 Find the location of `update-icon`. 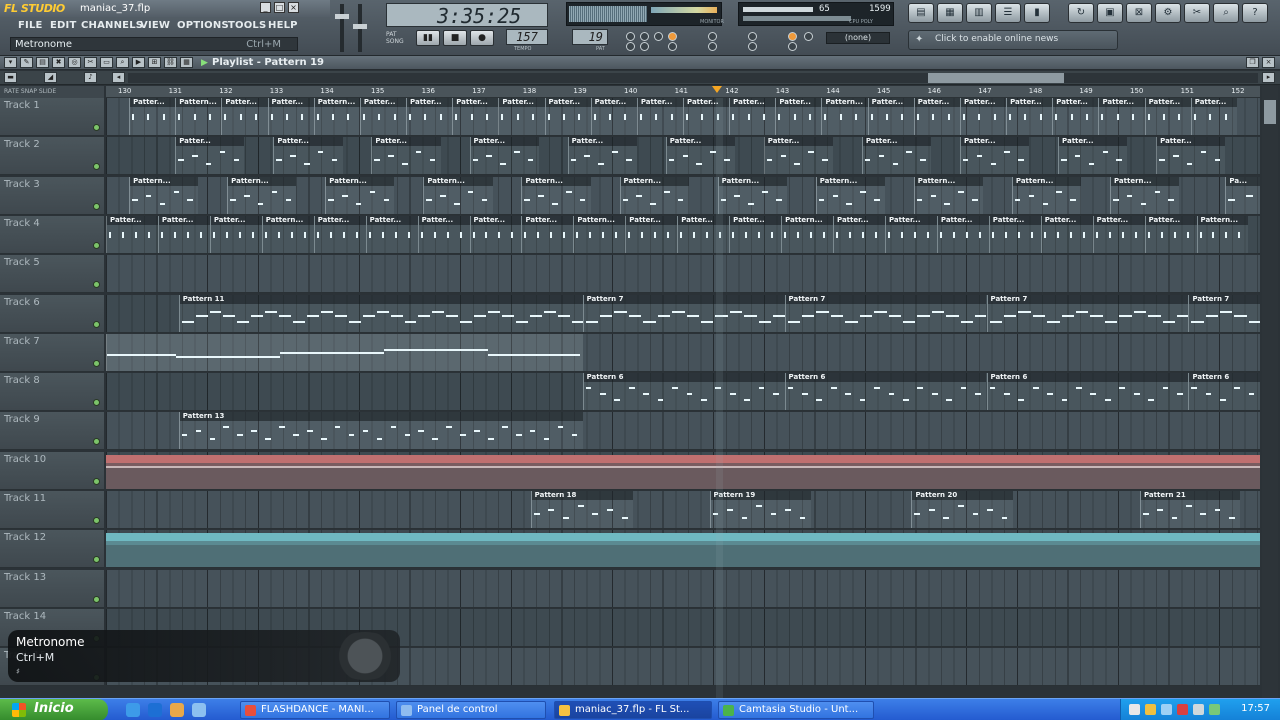

update-icon is located at coordinates (1214, 709).